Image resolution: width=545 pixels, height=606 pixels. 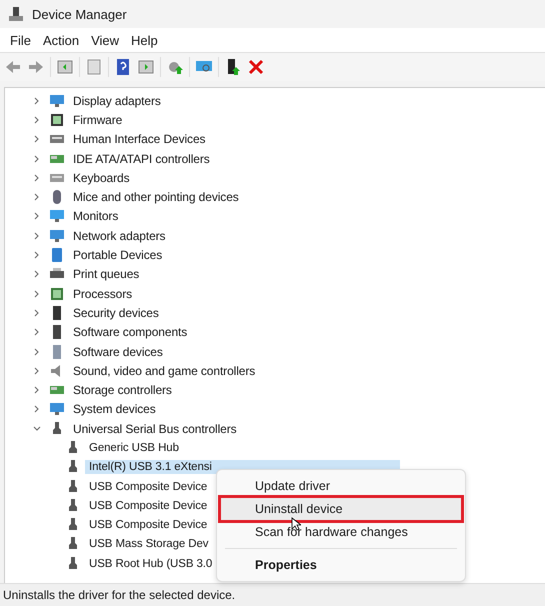 What do you see at coordinates (341, 509) in the screenshot?
I see `menu-item: Uninstall device` at bounding box center [341, 509].